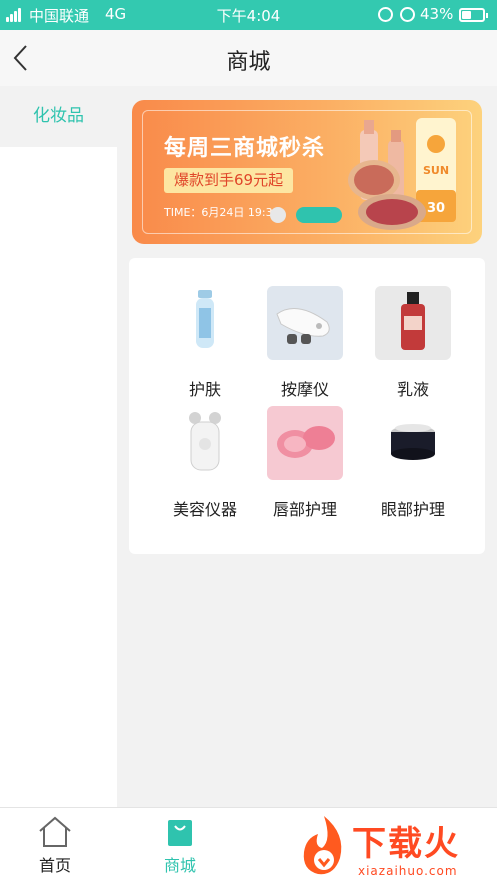  What do you see at coordinates (248, 62) in the screenshot?
I see `page-title: 商城` at bounding box center [248, 62].